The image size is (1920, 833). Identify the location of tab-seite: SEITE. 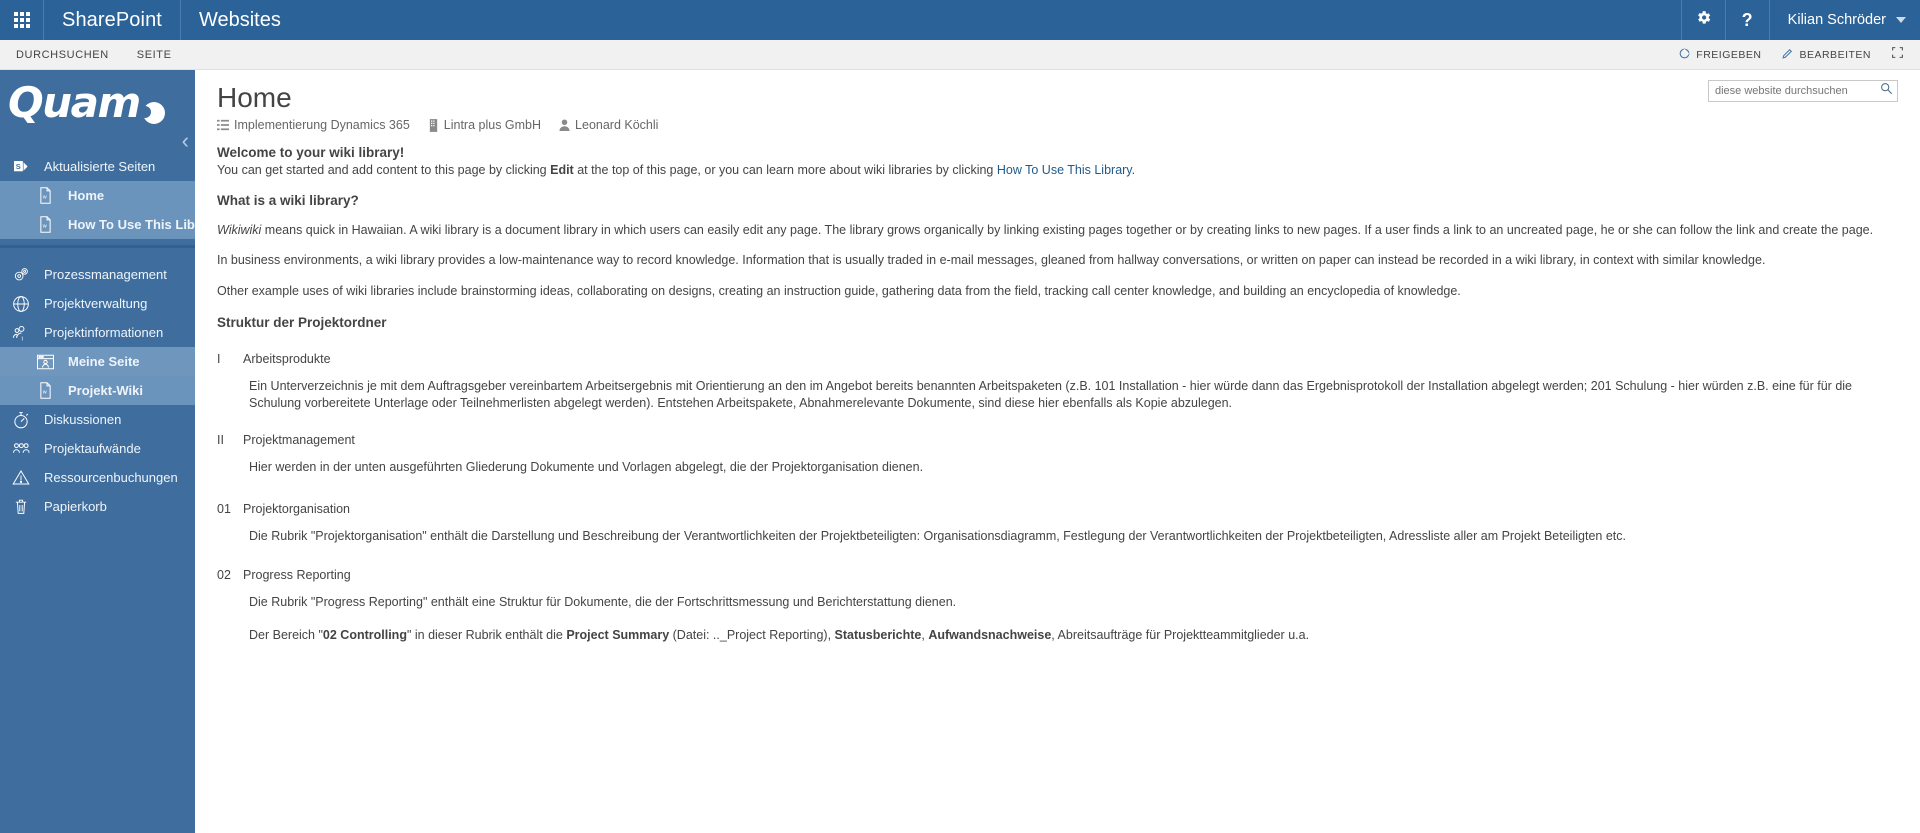
(154, 55).